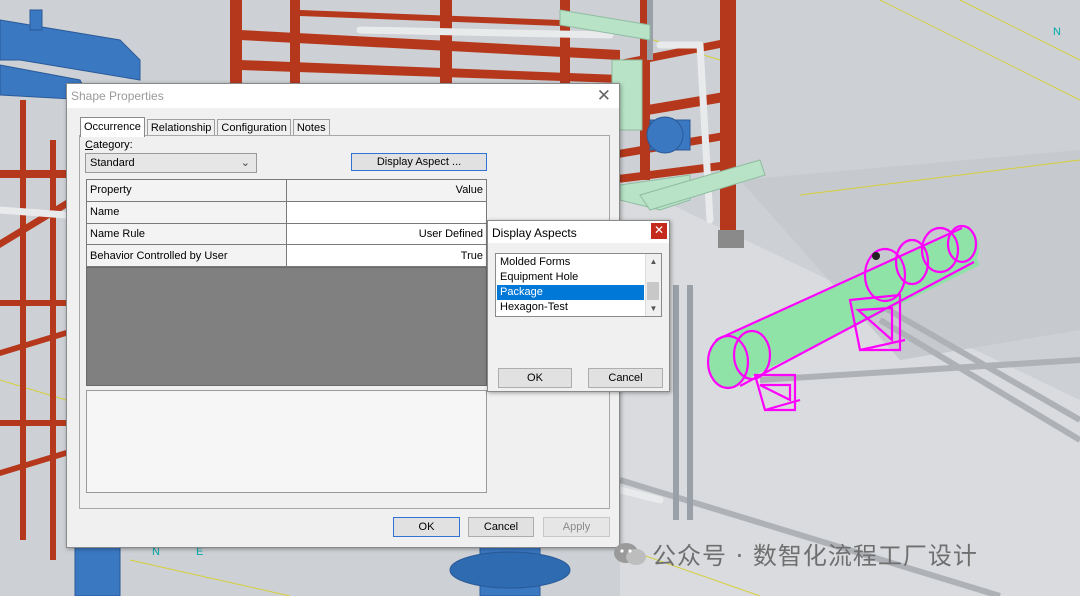 This screenshot has width=1080, height=596. I want to click on display-aspects-titlebar: Display Aspects ✕, so click(578, 232).